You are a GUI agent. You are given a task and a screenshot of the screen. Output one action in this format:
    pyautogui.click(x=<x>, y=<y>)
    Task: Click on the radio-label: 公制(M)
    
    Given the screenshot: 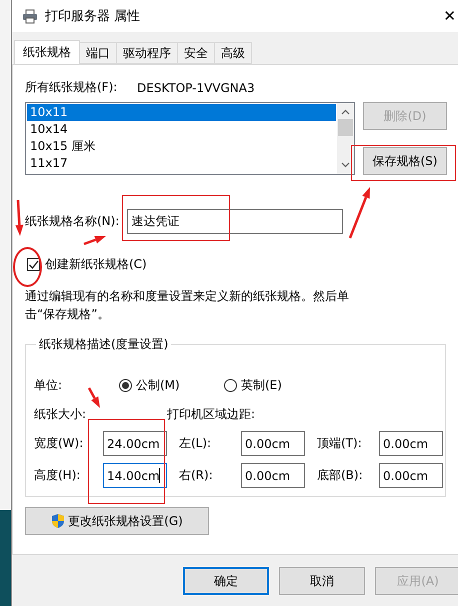 What is the action you would take?
    pyautogui.click(x=158, y=385)
    